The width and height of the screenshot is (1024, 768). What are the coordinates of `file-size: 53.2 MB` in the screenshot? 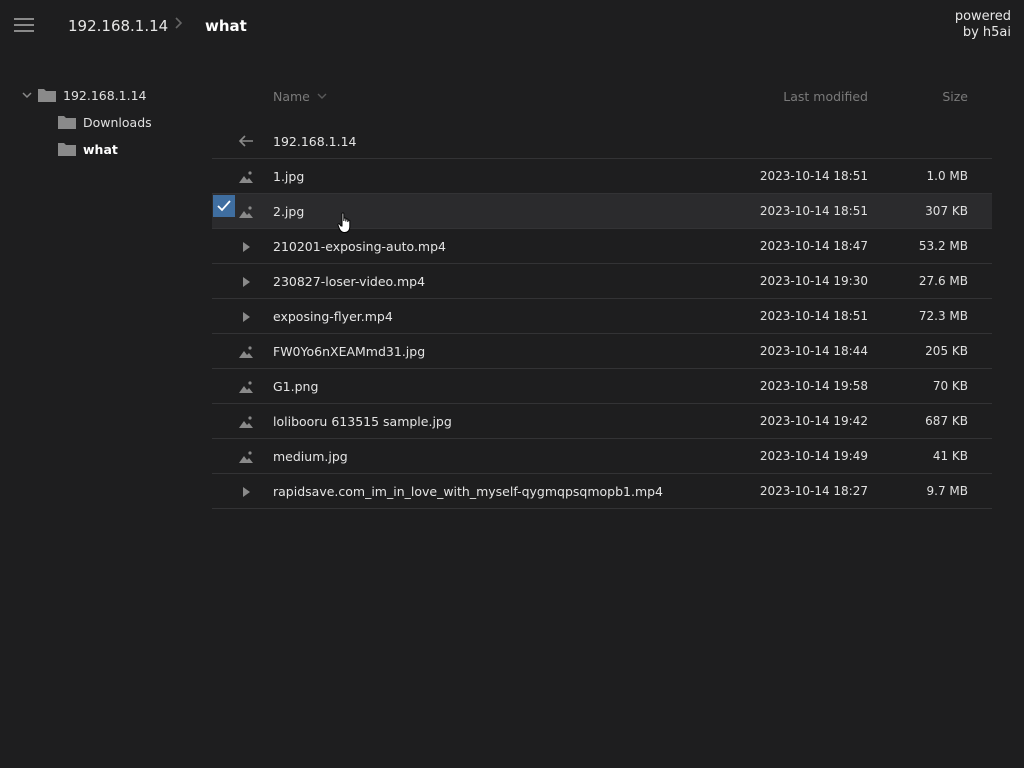 It's located at (943, 246).